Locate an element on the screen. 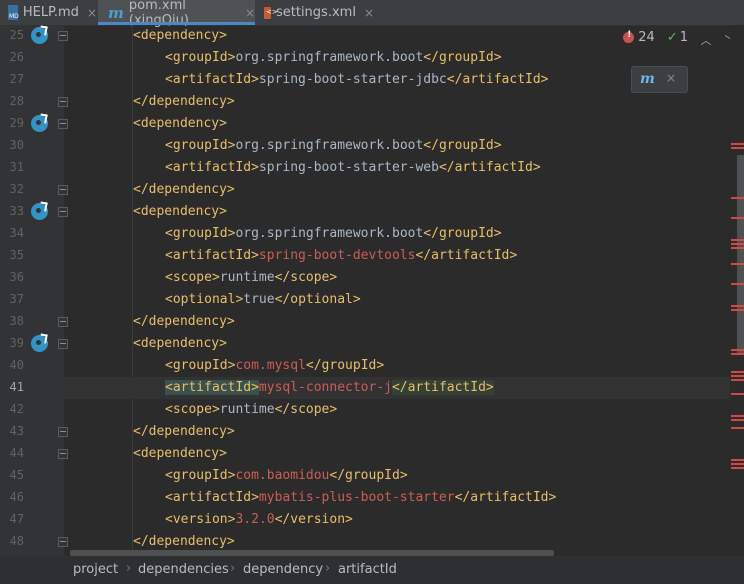 The image size is (744, 584). markdown-file-icon is located at coordinates (13, 12).